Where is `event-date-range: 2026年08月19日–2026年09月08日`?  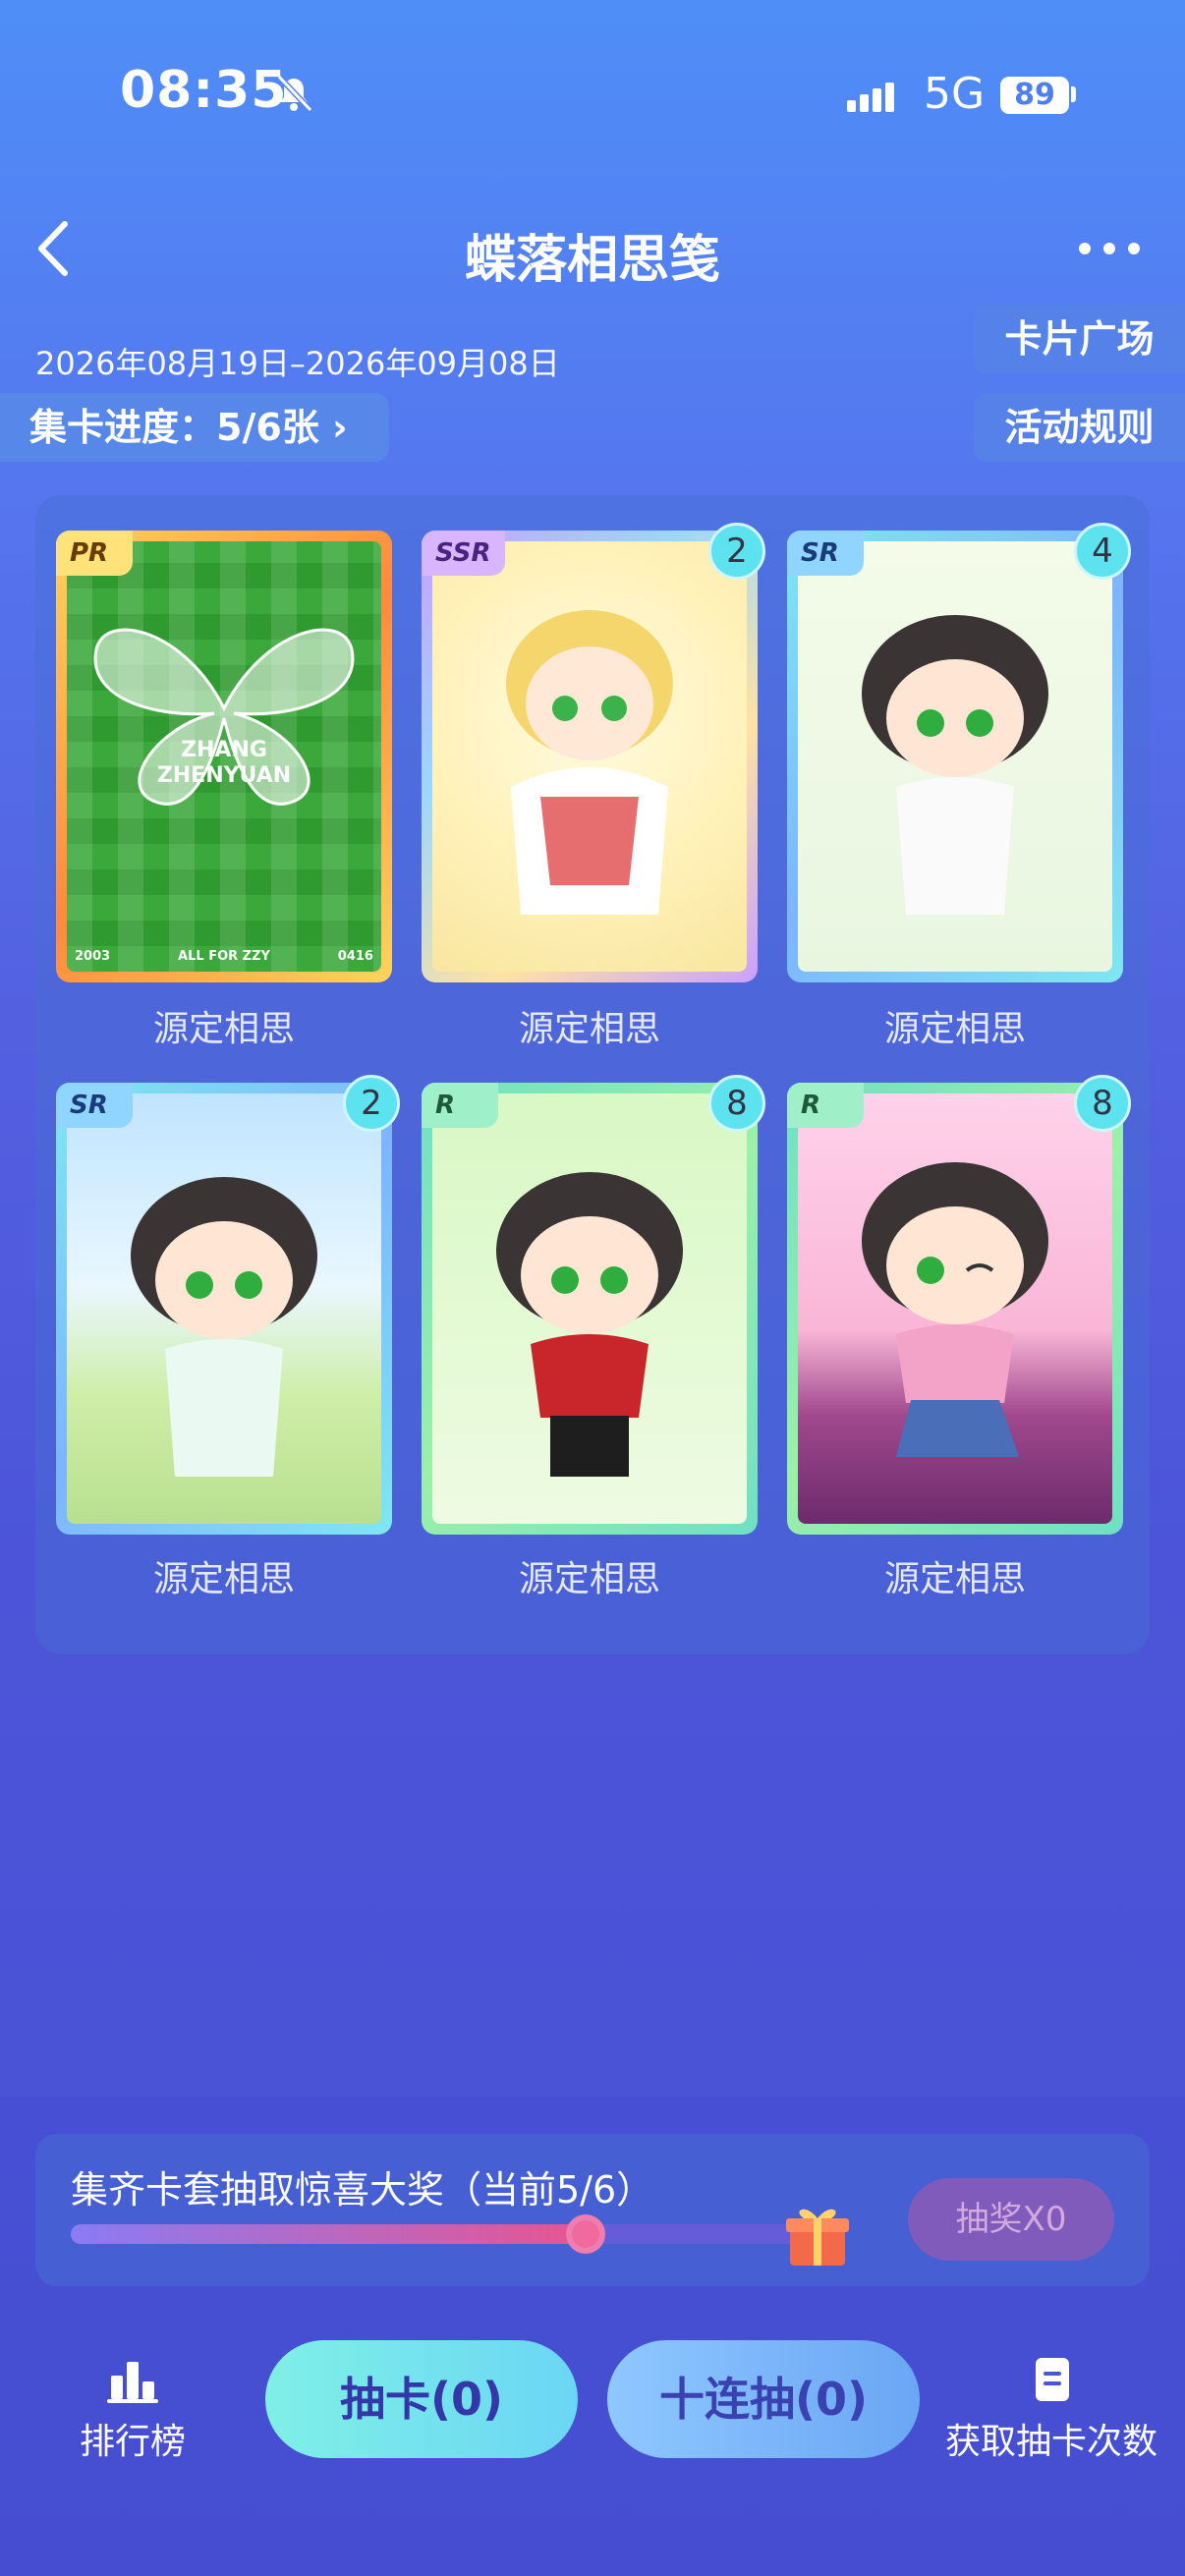 event-date-range: 2026年08月19日–2026年09月08日 is located at coordinates (297, 363).